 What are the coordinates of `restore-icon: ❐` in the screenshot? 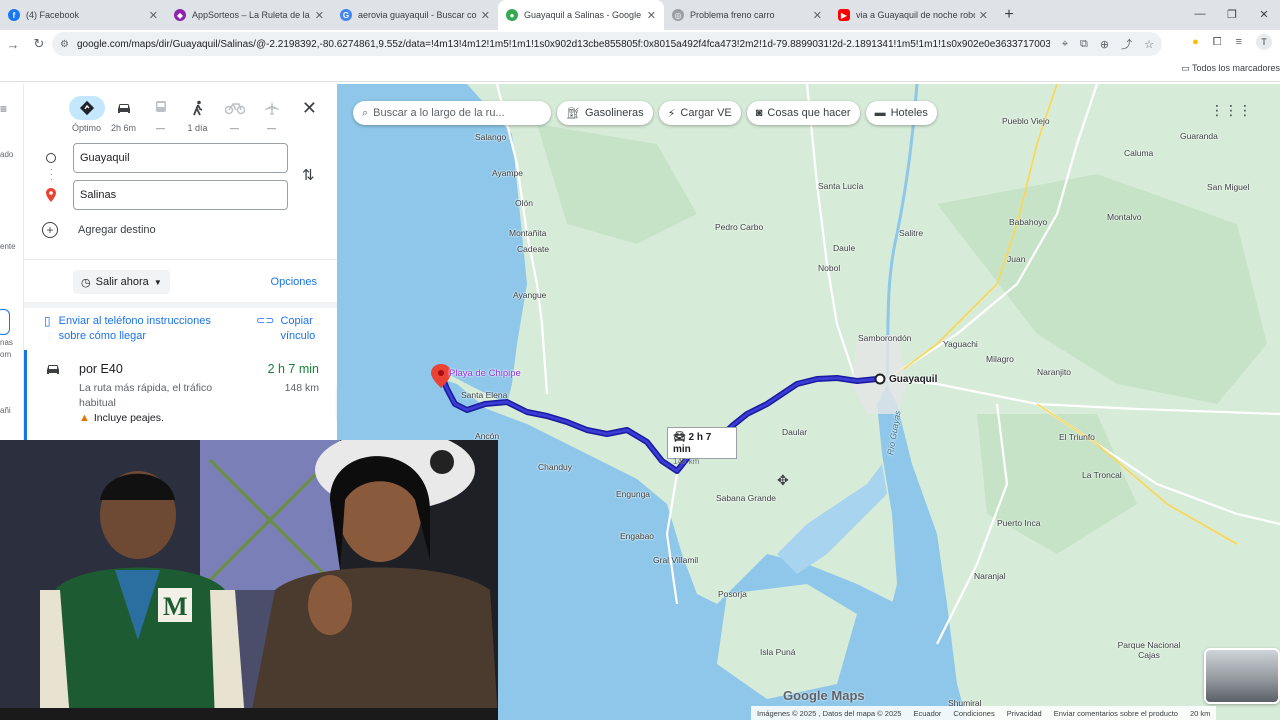 It's located at (1232, 14).